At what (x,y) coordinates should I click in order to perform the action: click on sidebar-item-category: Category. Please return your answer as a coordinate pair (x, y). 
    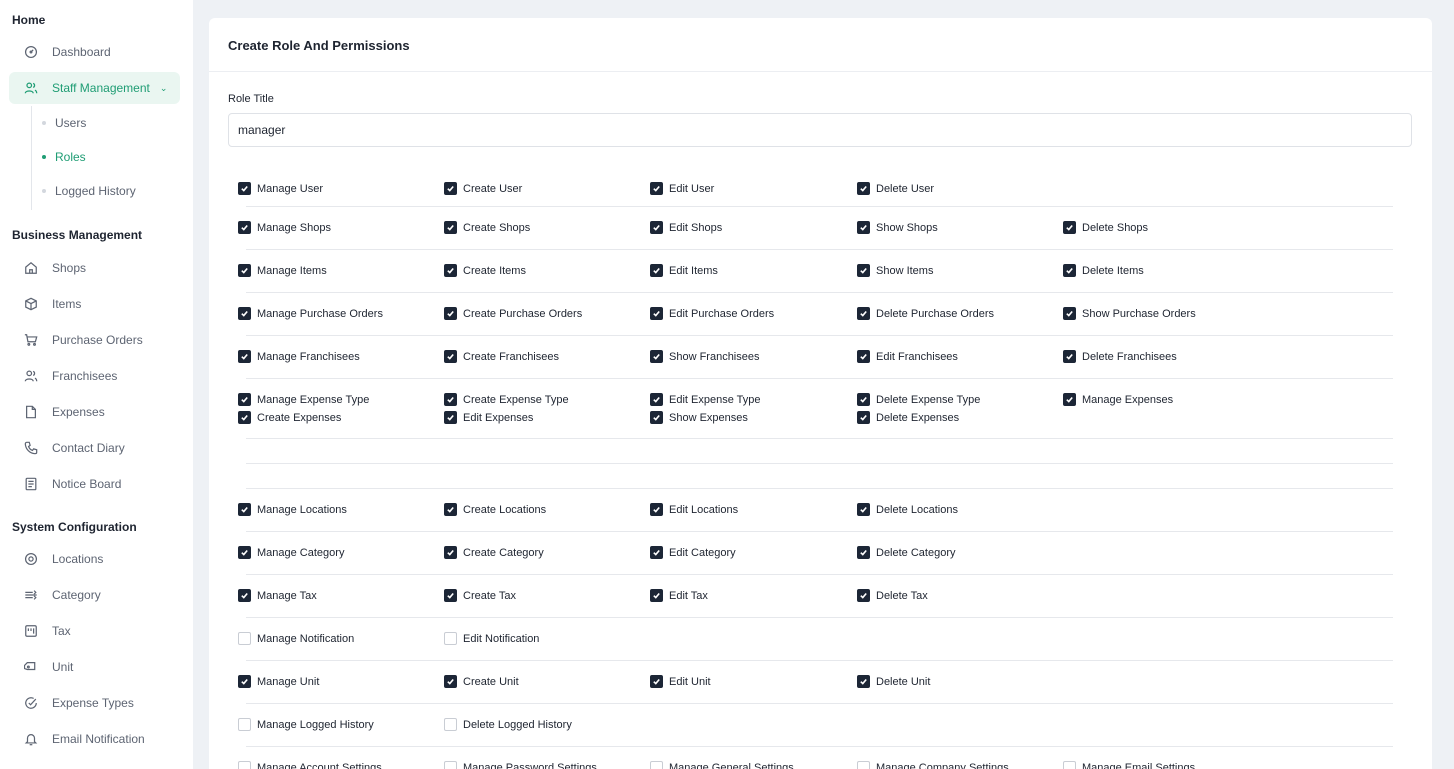
    Looking at the image, I should click on (94, 595).